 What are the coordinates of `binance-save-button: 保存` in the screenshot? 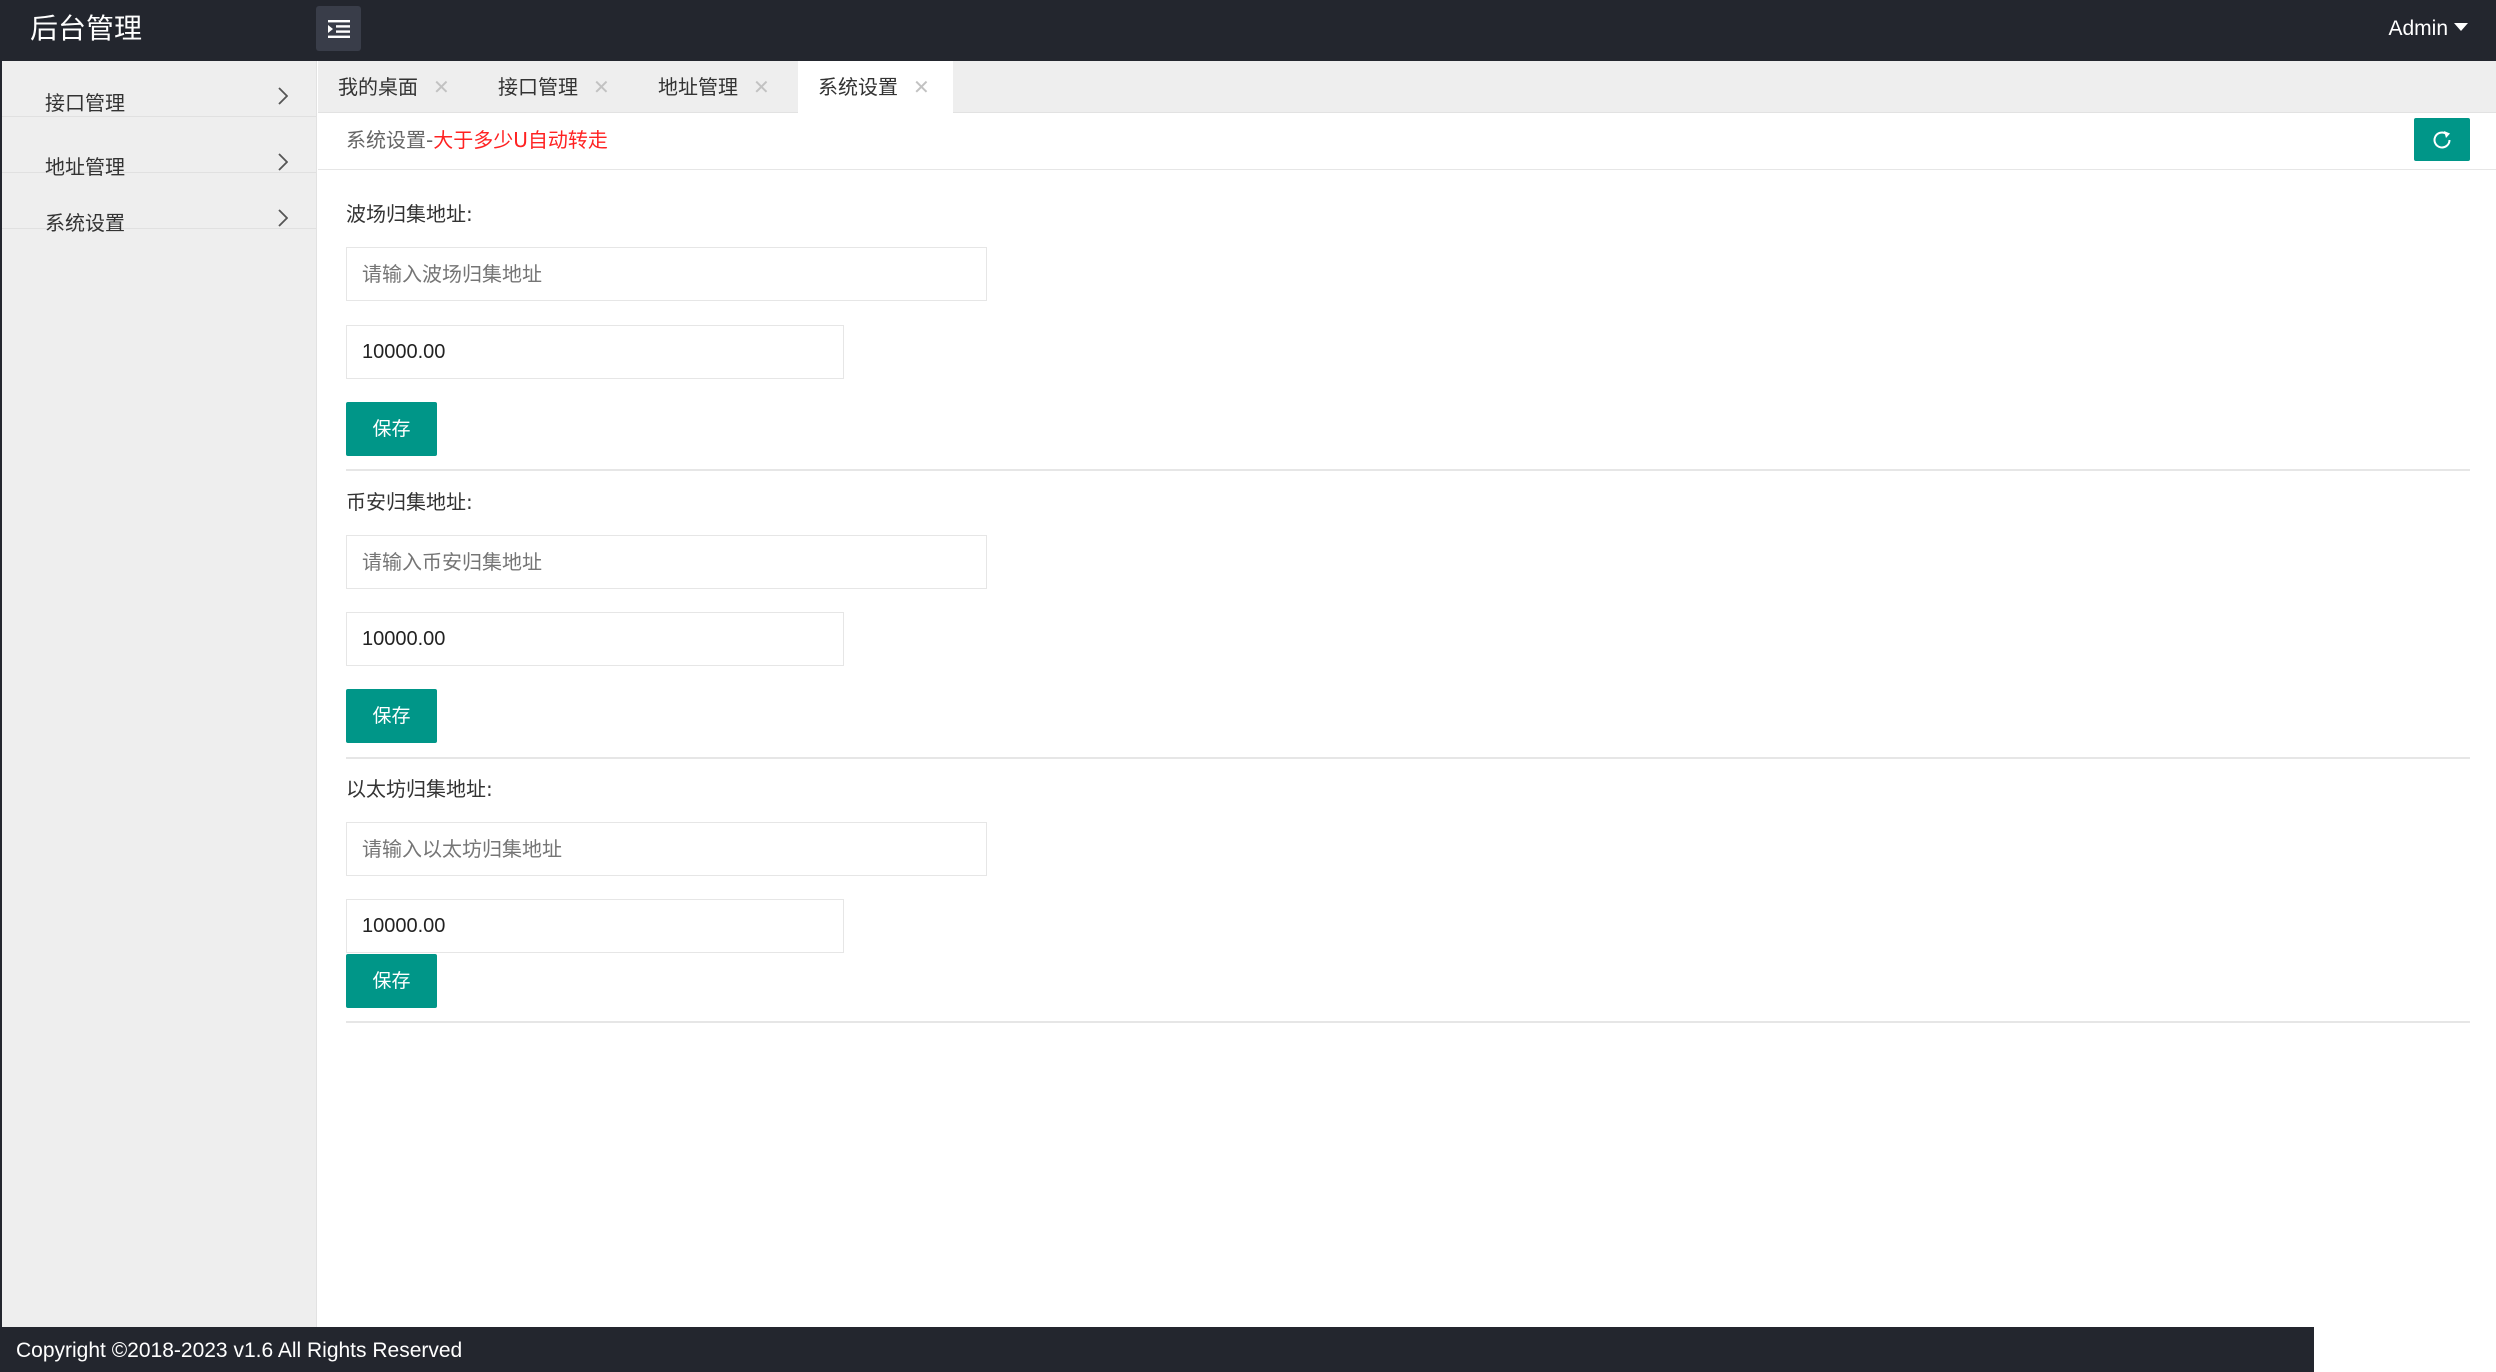 It's located at (391, 716).